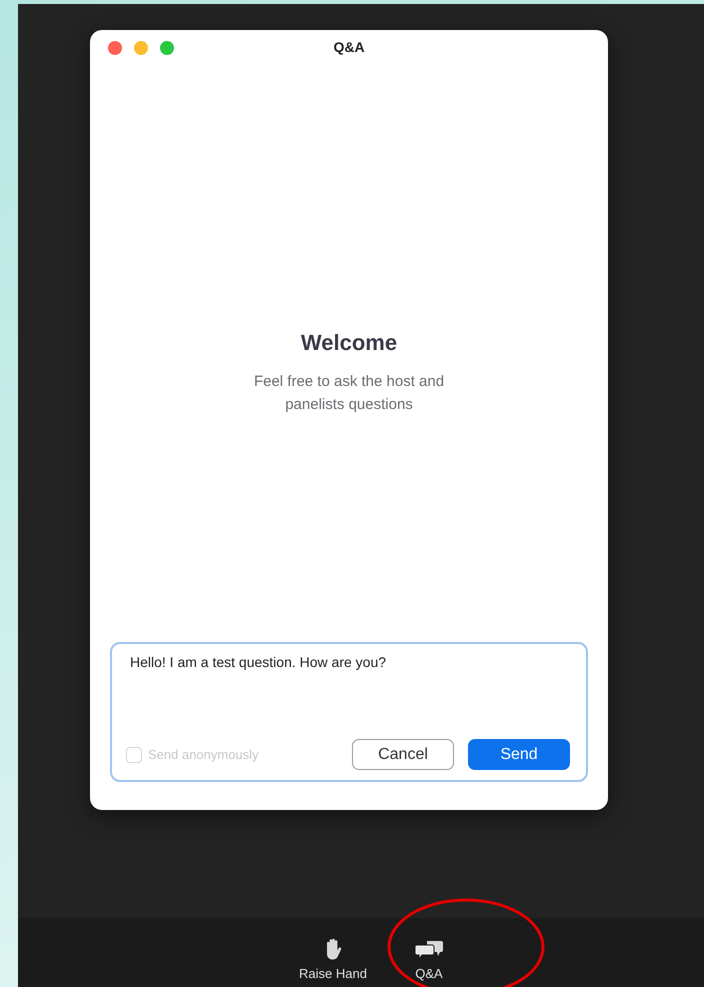 The width and height of the screenshot is (704, 987). Describe the element at coordinates (403, 754) in the screenshot. I see `cancel-button: Cancel` at that location.